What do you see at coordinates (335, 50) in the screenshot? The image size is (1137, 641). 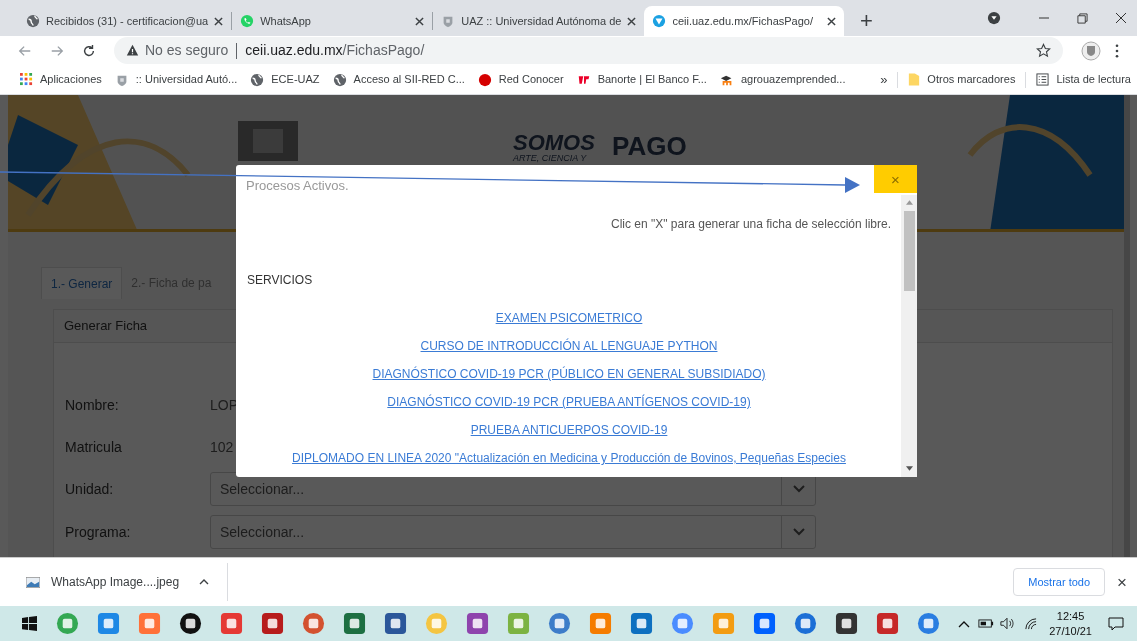 I see `url-text: ceii.uaz.edu.mx/FichasPago/` at bounding box center [335, 50].